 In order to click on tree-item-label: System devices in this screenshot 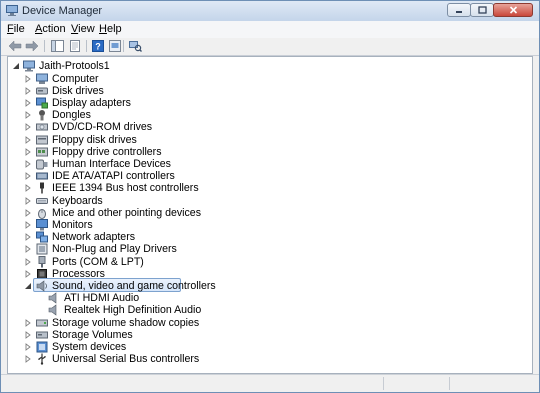, I will do `click(89, 346)`.